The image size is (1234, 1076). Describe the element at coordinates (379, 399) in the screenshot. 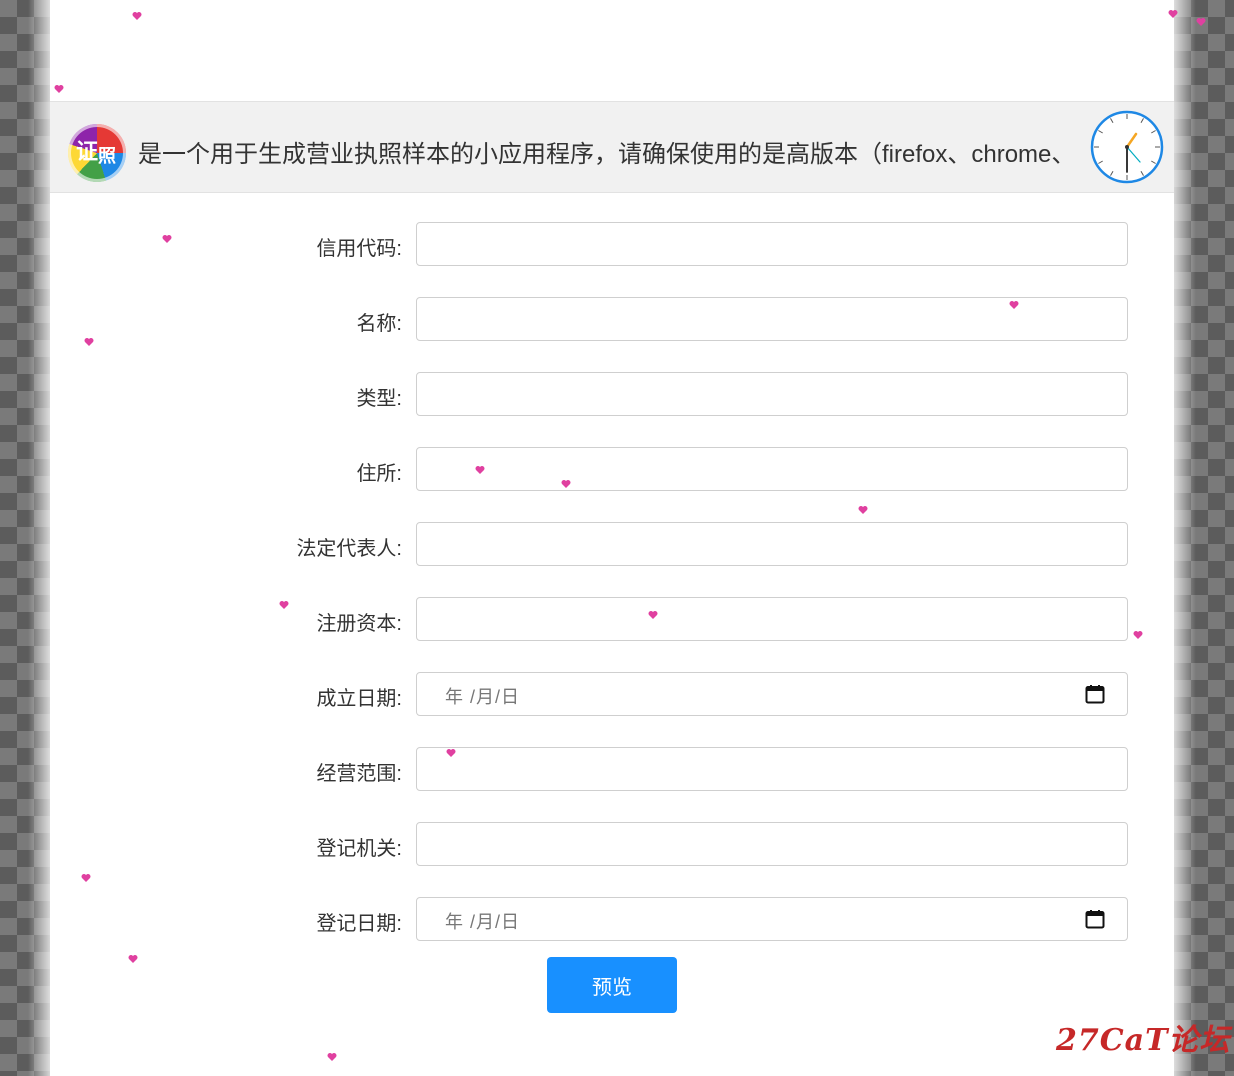

I see `type-label: 类型:` at that location.